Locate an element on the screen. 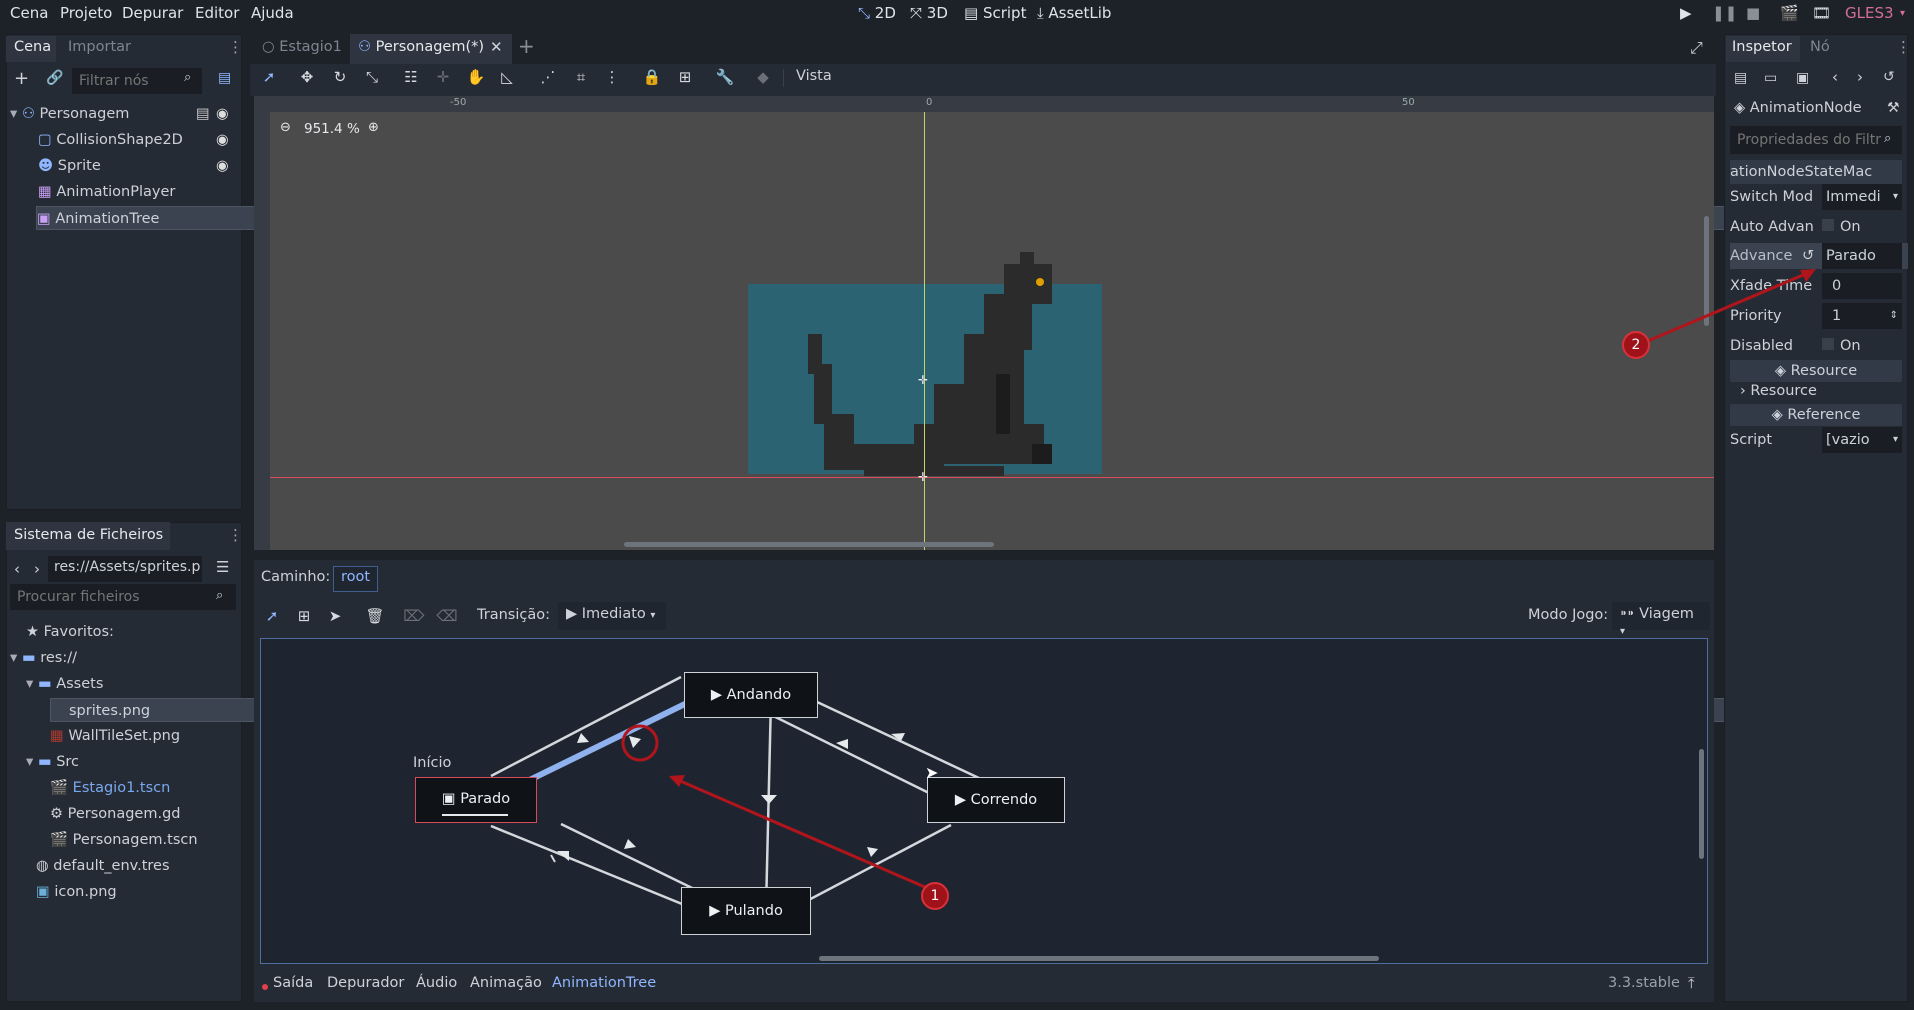 Image resolution: width=1914 pixels, height=1010 pixels. menu-cena: Cena is located at coordinates (29, 13).